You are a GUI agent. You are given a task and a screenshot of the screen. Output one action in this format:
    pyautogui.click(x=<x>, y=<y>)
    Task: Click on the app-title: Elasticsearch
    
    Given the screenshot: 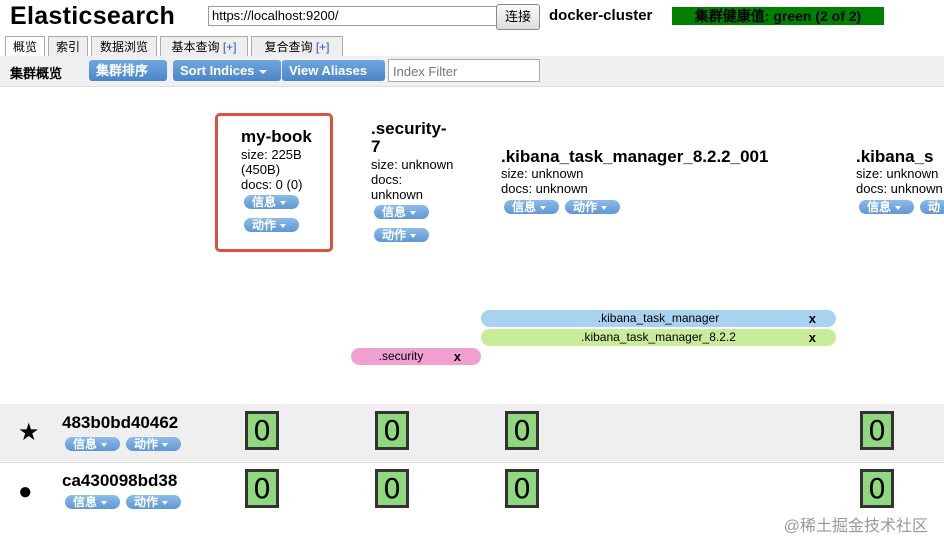 What is the action you would take?
    pyautogui.click(x=93, y=16)
    